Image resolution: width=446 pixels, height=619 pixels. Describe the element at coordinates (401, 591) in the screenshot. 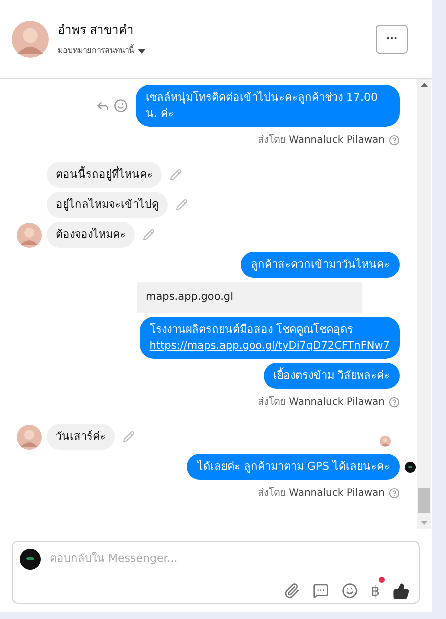

I see `like-icon` at that location.